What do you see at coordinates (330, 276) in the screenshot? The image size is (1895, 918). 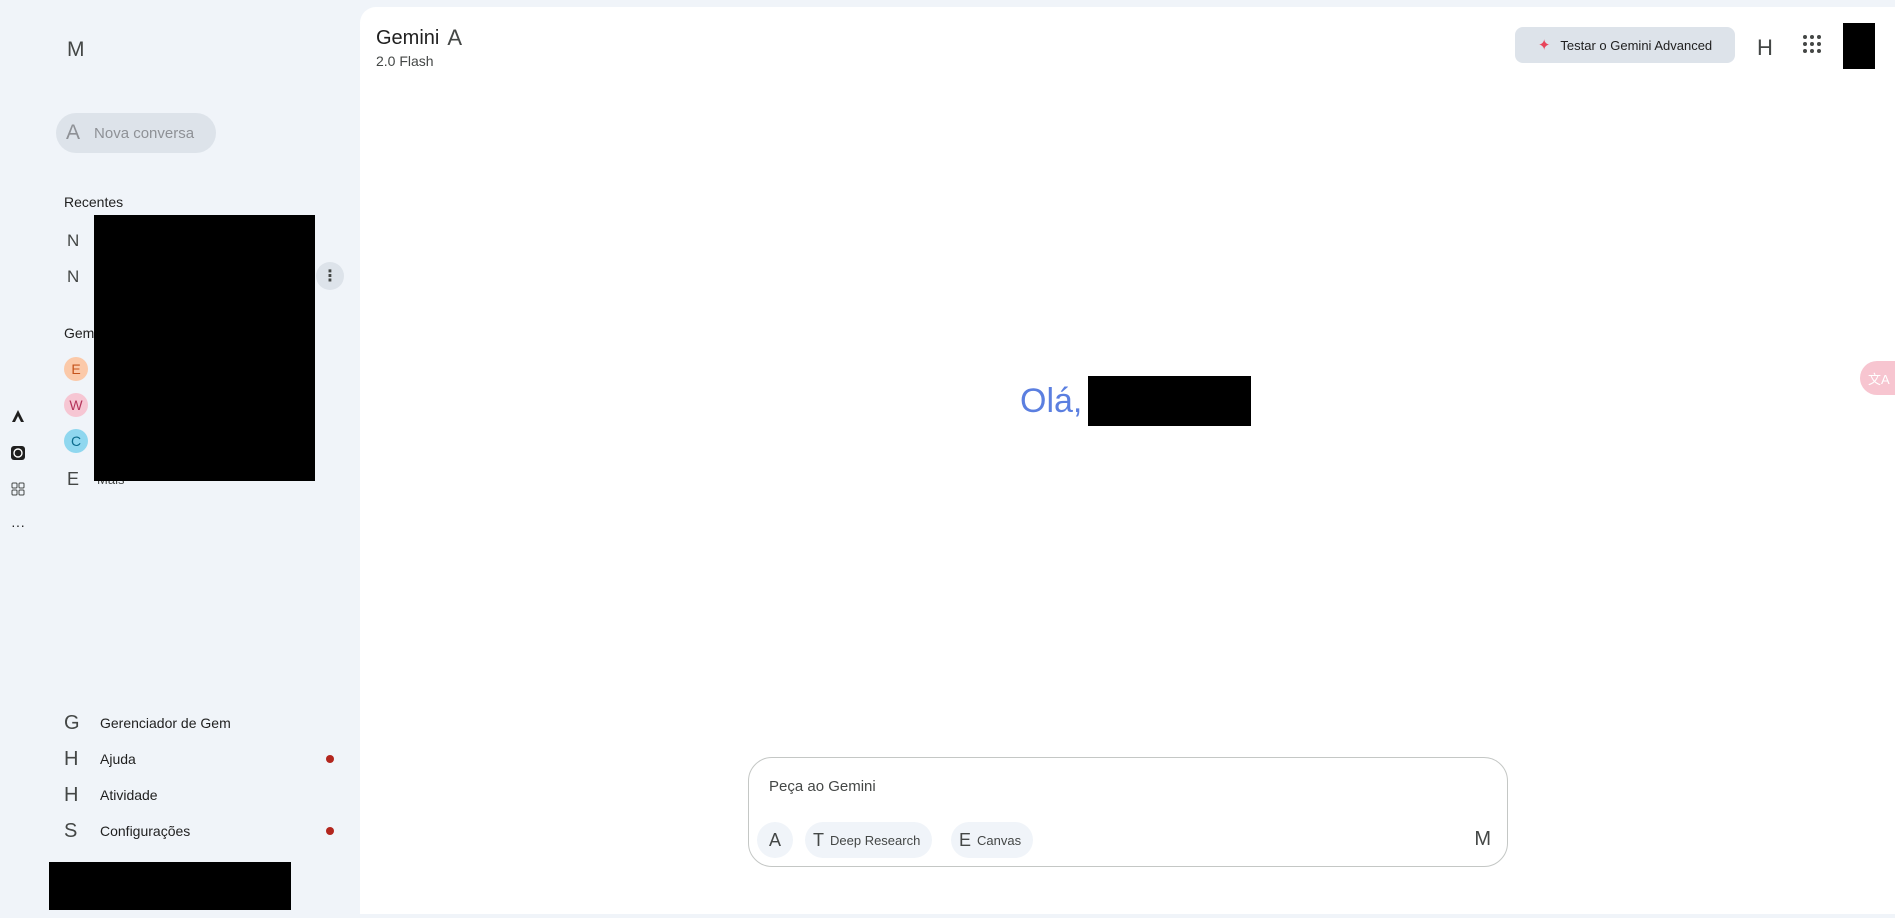 I see `chat-options-icon: ⋮` at bounding box center [330, 276].